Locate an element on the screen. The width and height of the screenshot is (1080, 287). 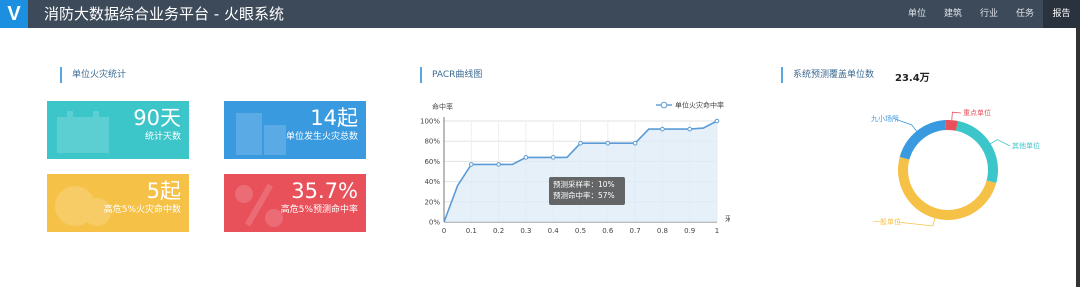
tooltip-line: 预测命中率：57% is located at coordinates (584, 195).